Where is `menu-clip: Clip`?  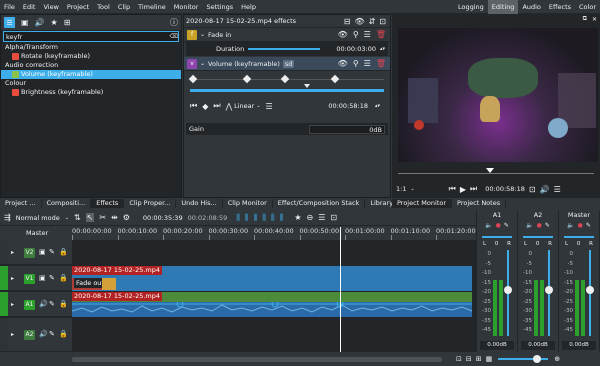 menu-clip: Clip is located at coordinates (124, 7).